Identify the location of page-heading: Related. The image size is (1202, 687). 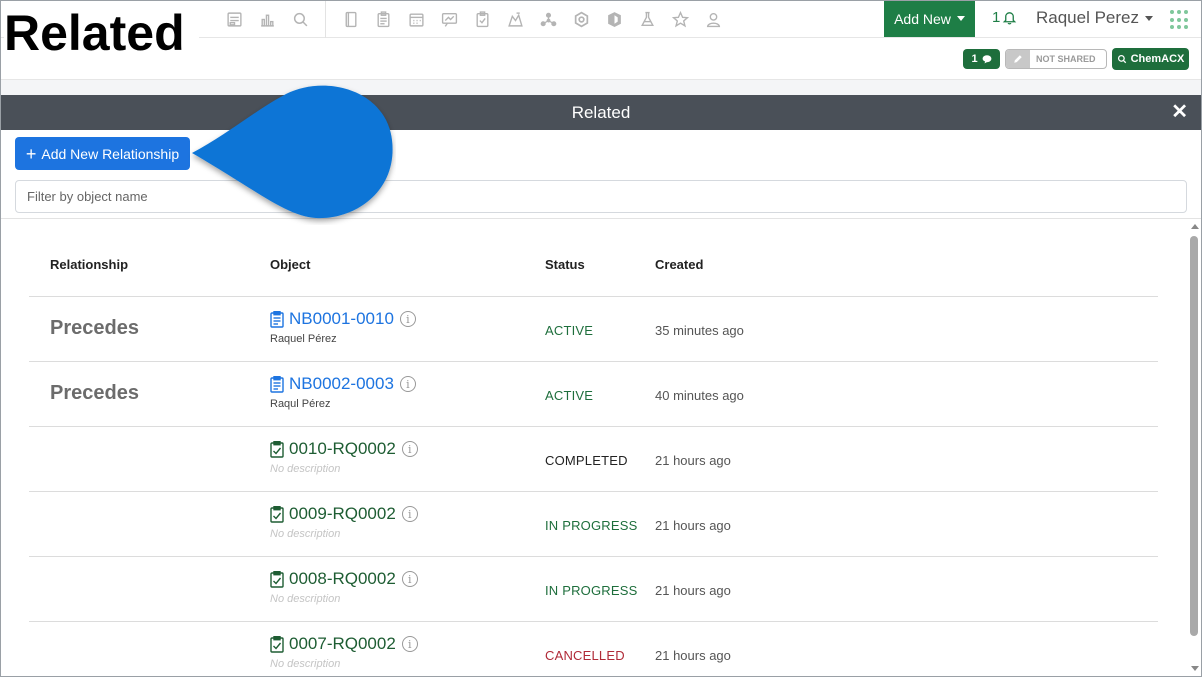
(101, 33).